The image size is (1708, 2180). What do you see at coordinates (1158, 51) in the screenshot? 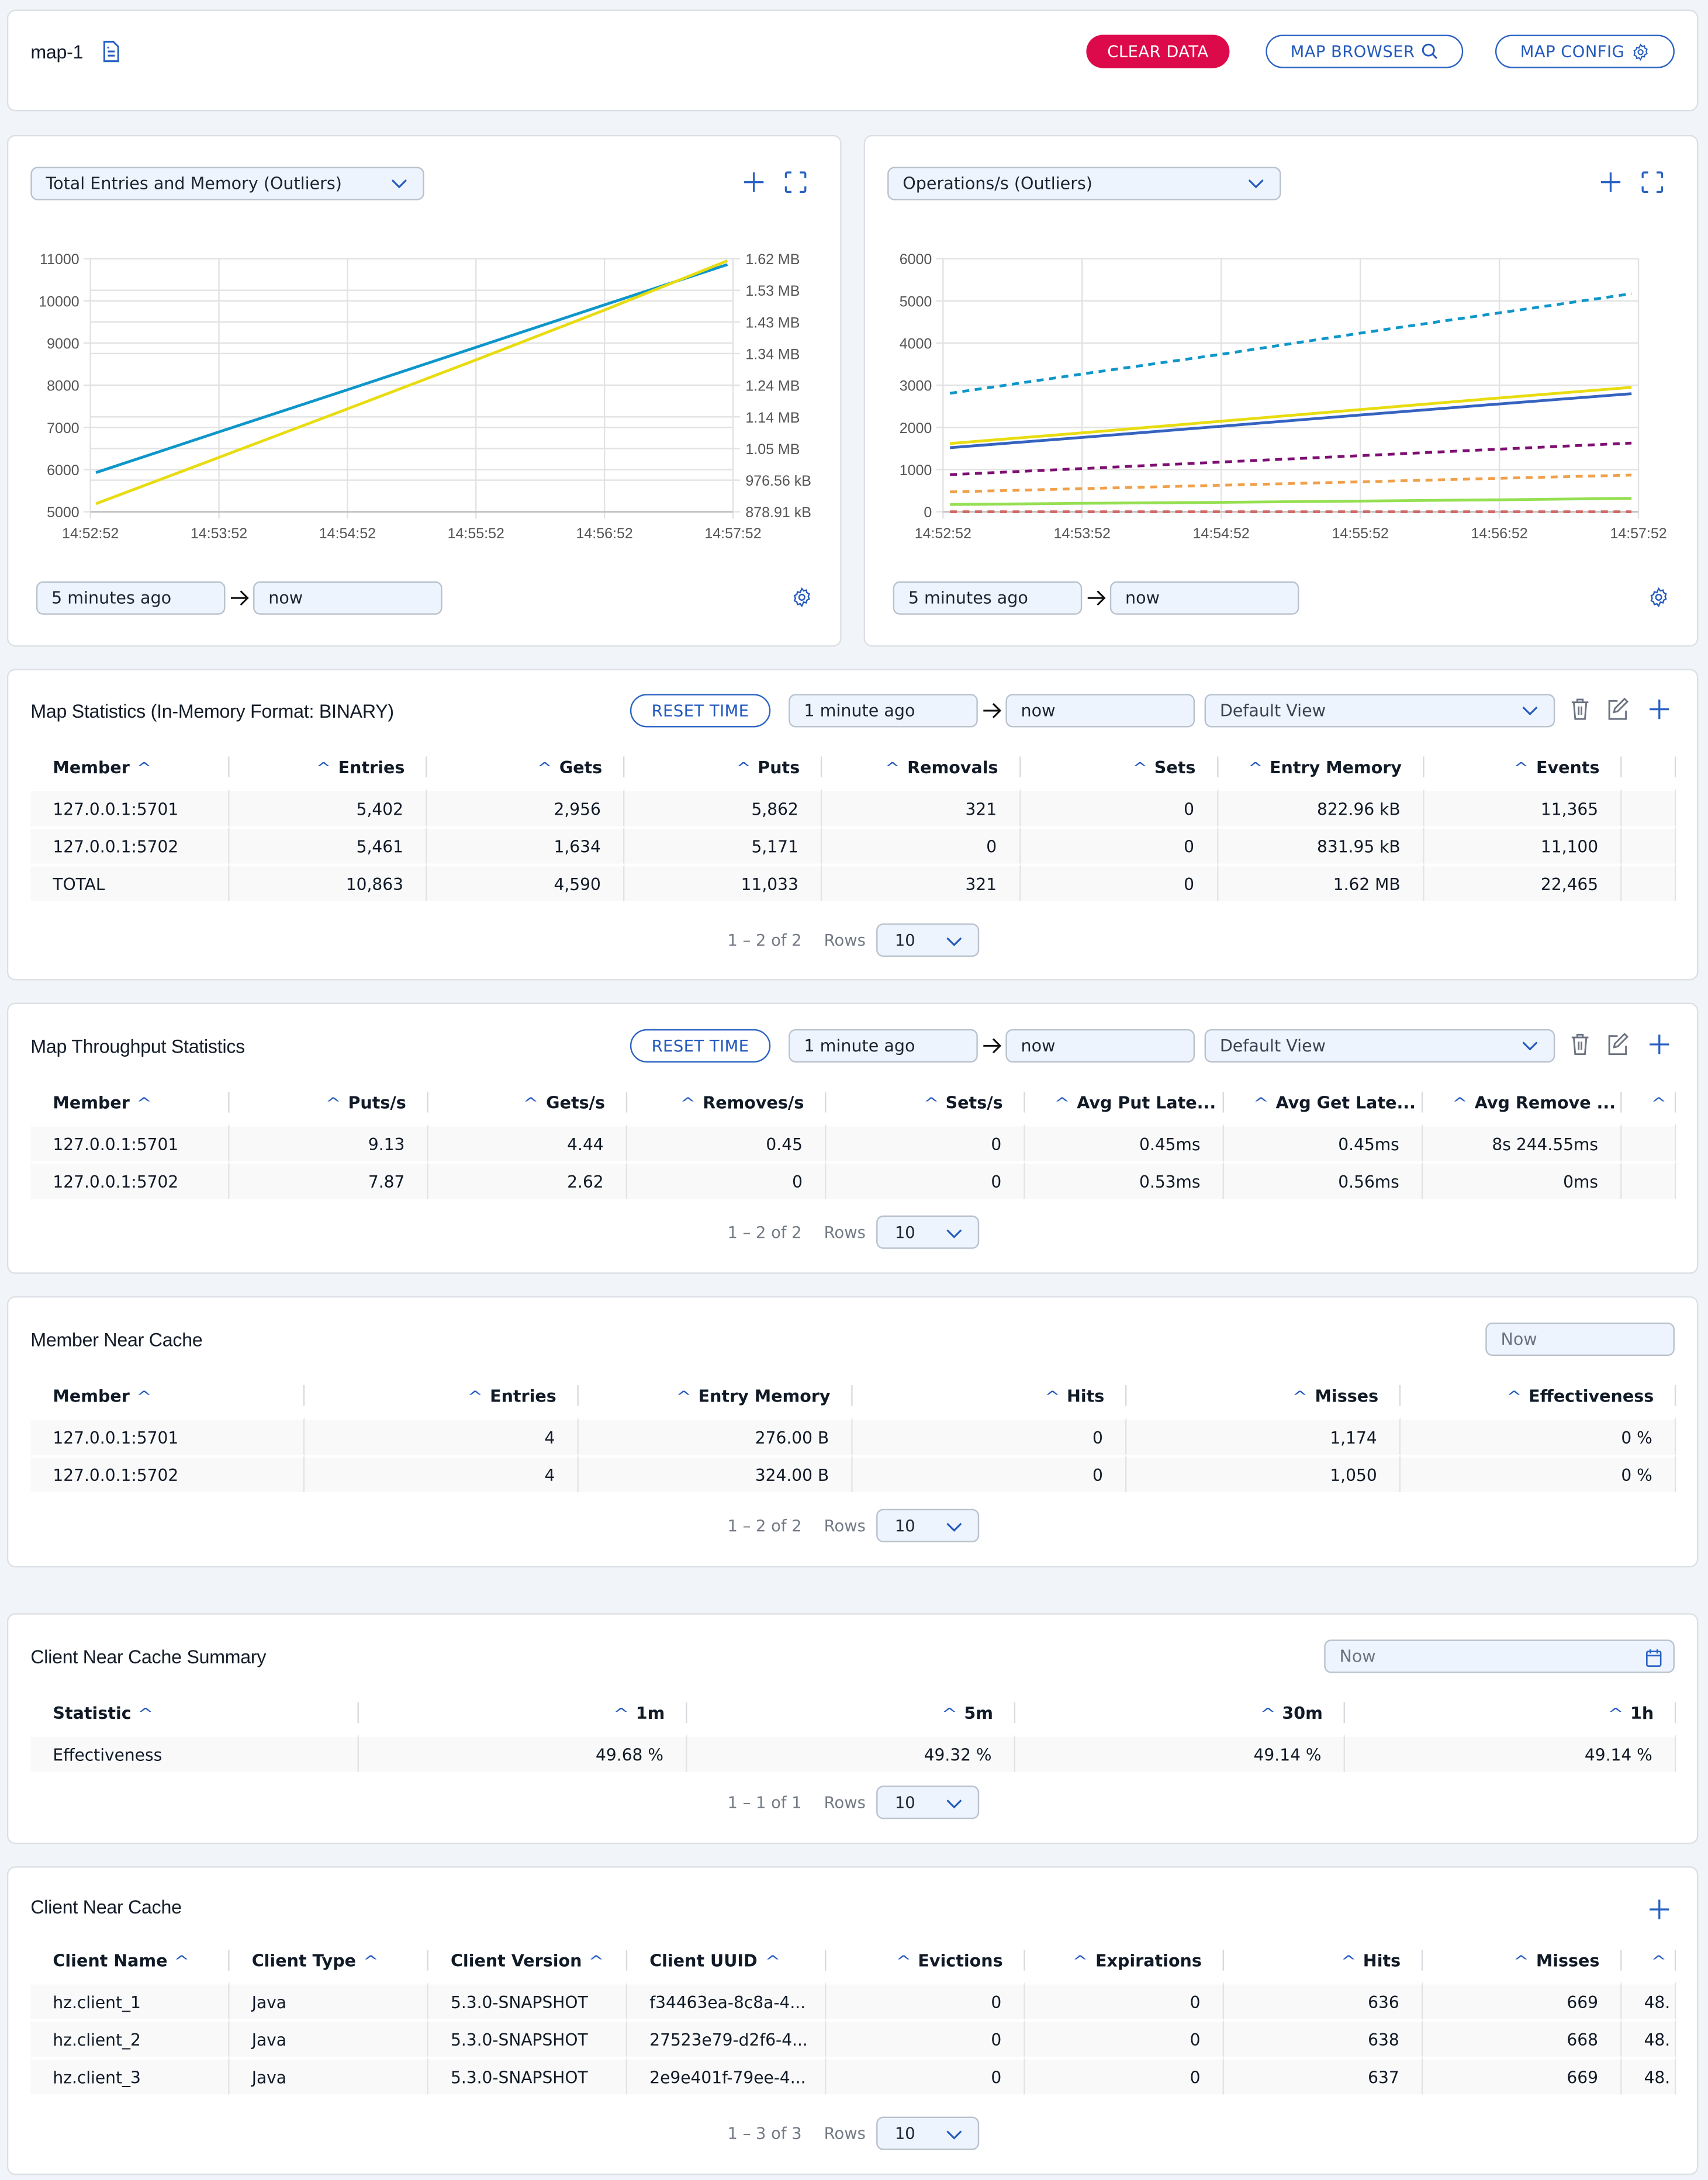
I see `clear-data-button: CLEAR DATA` at bounding box center [1158, 51].